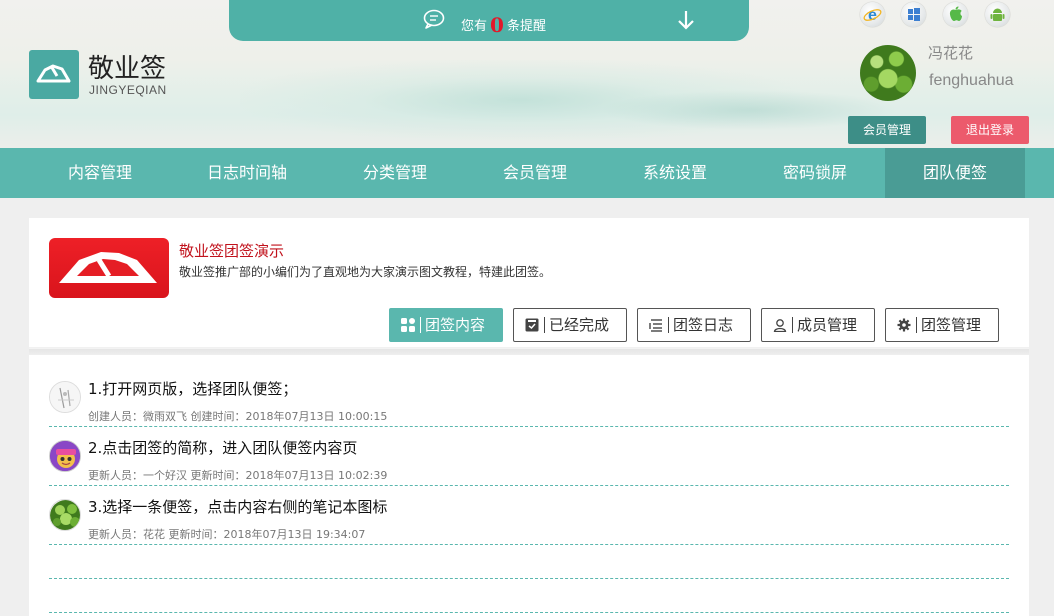 This screenshot has width=1054, height=616. Describe the element at coordinates (532, 325) in the screenshot. I see `check-box-icon` at that location.